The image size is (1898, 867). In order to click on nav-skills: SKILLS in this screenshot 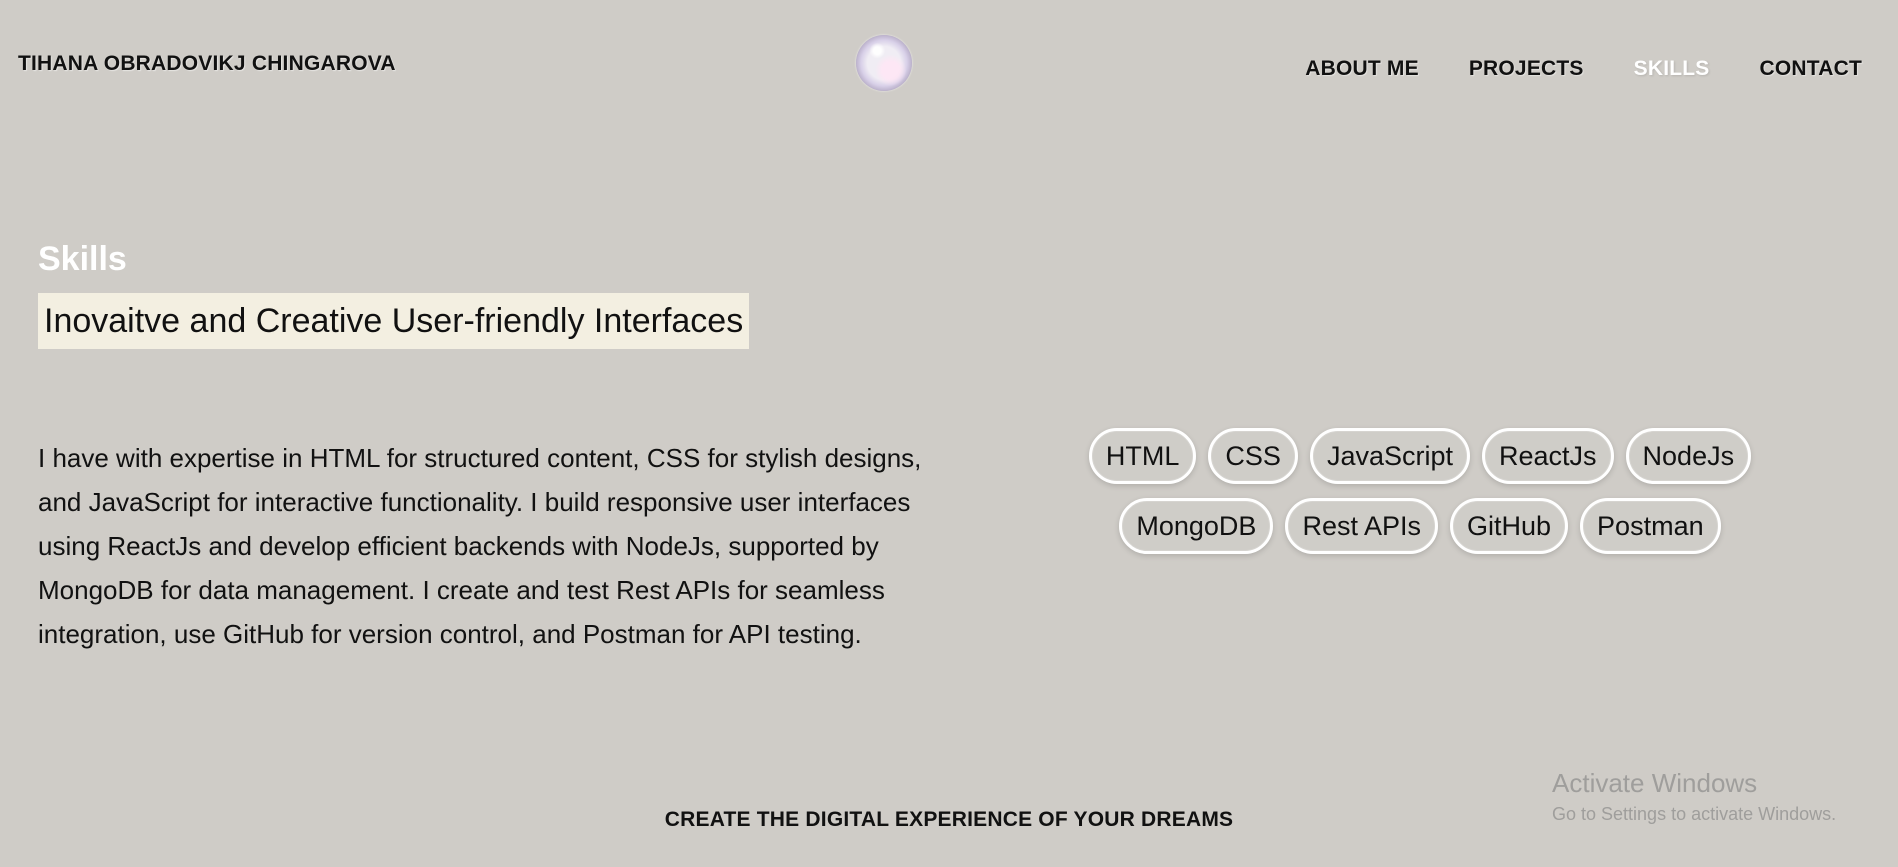, I will do `click(1672, 69)`.